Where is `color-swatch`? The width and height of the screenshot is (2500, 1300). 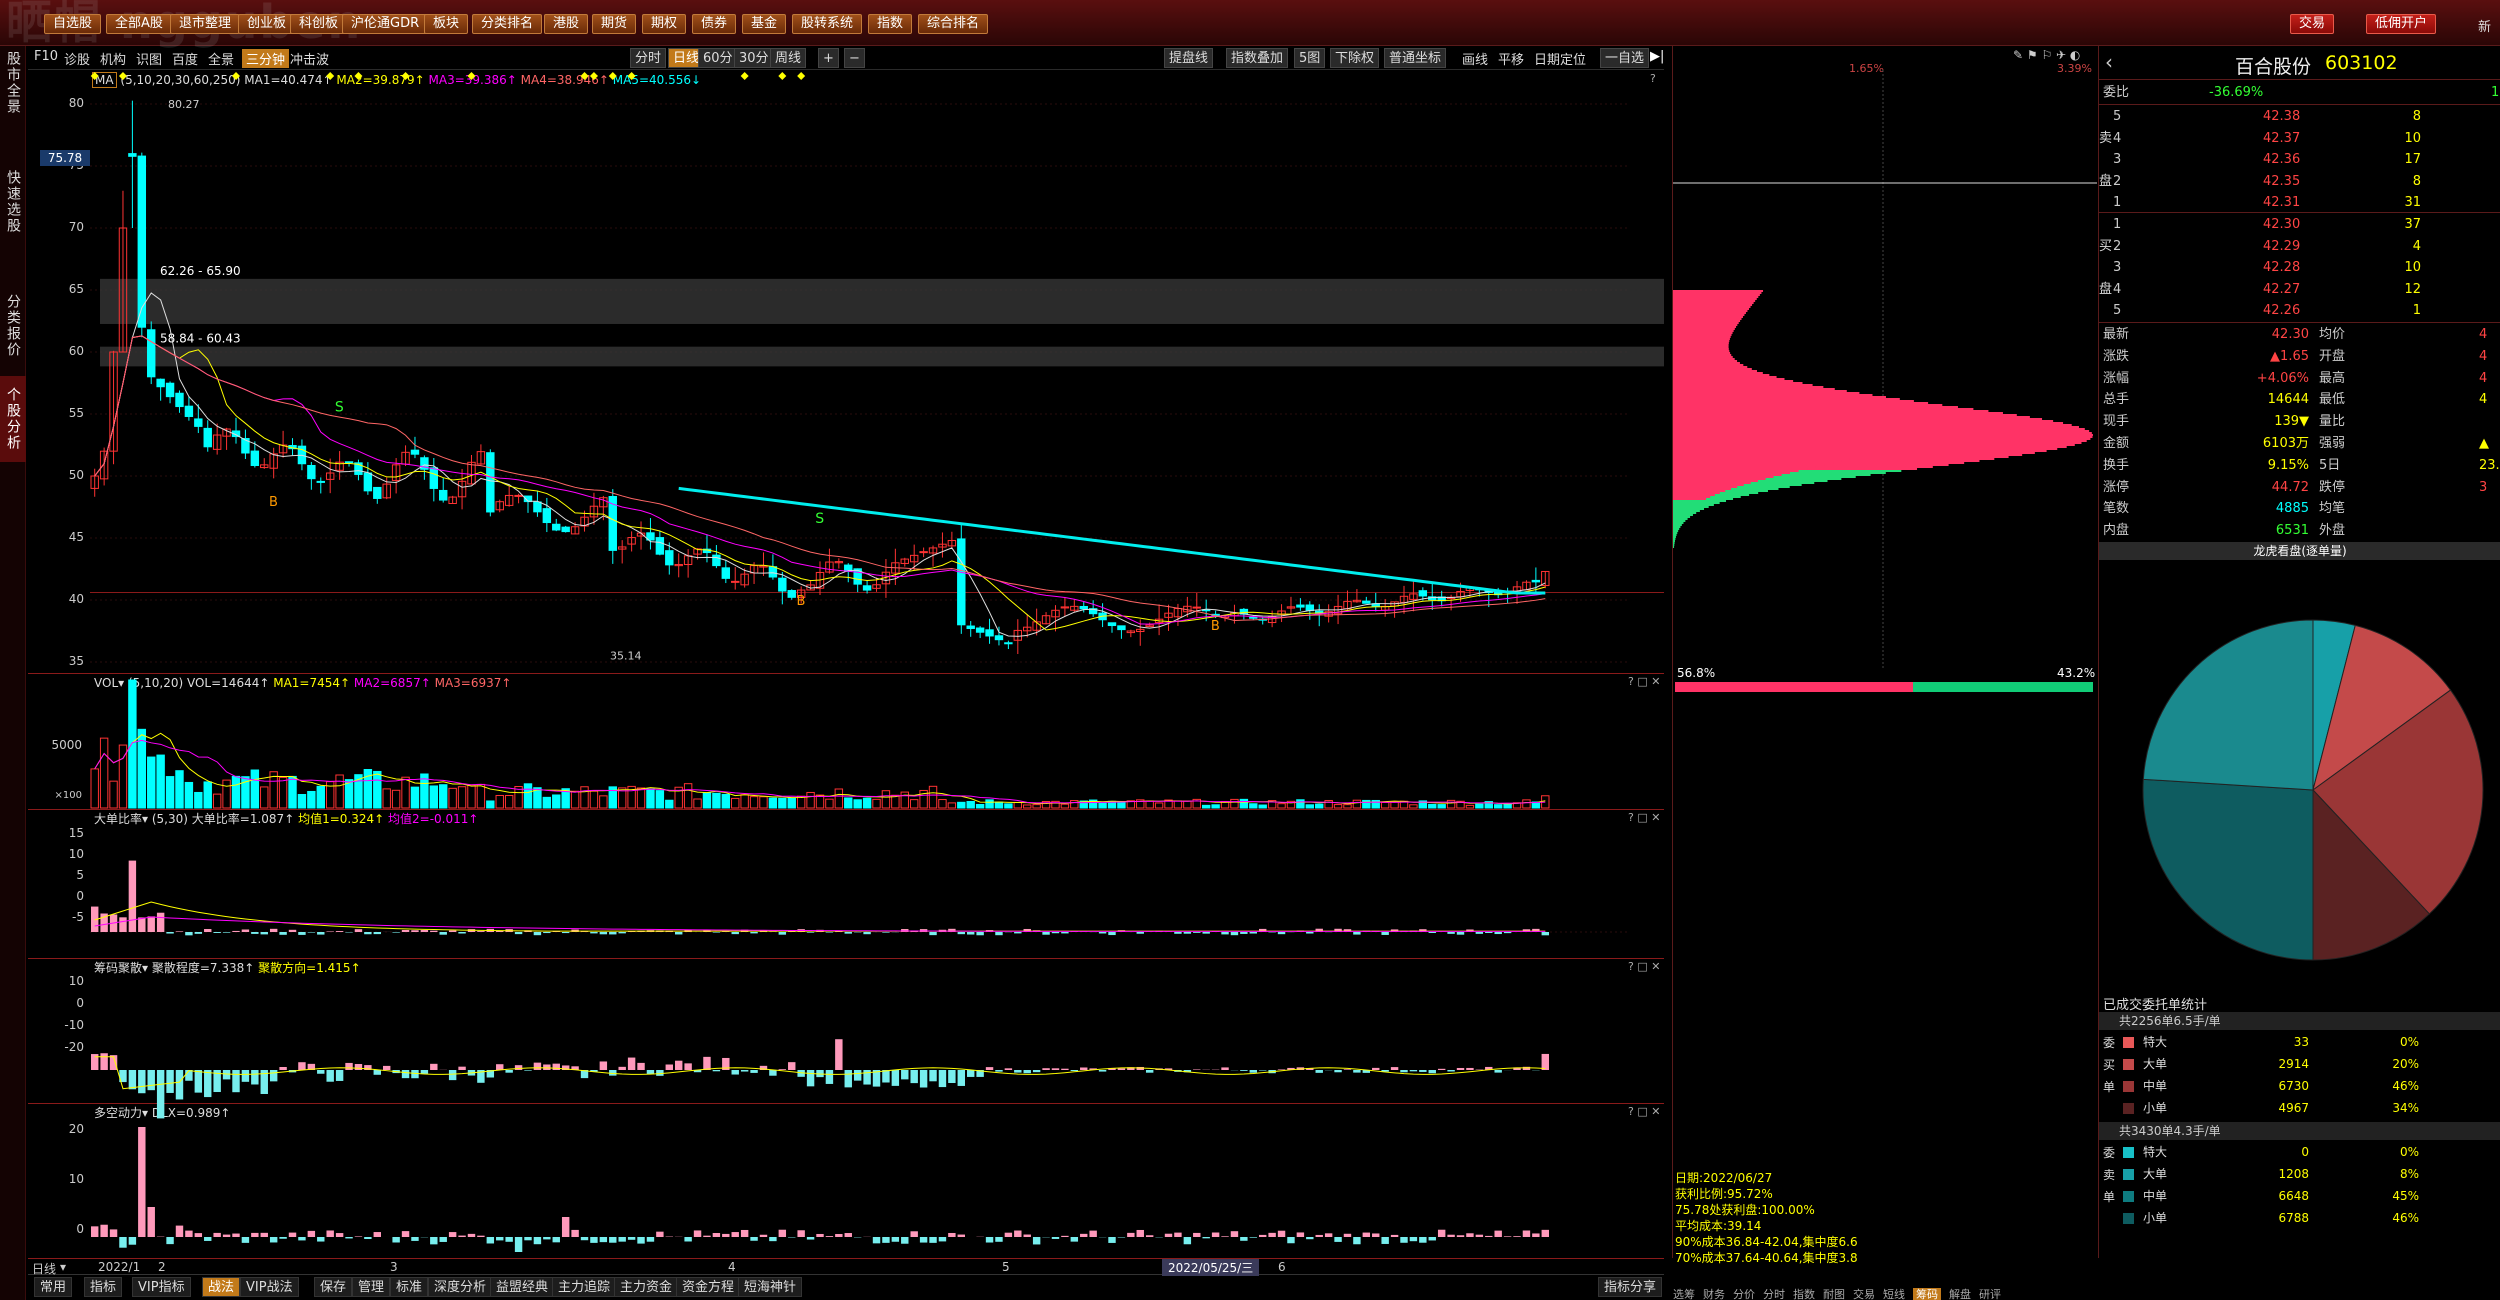
color-swatch is located at coordinates (2128, 1174).